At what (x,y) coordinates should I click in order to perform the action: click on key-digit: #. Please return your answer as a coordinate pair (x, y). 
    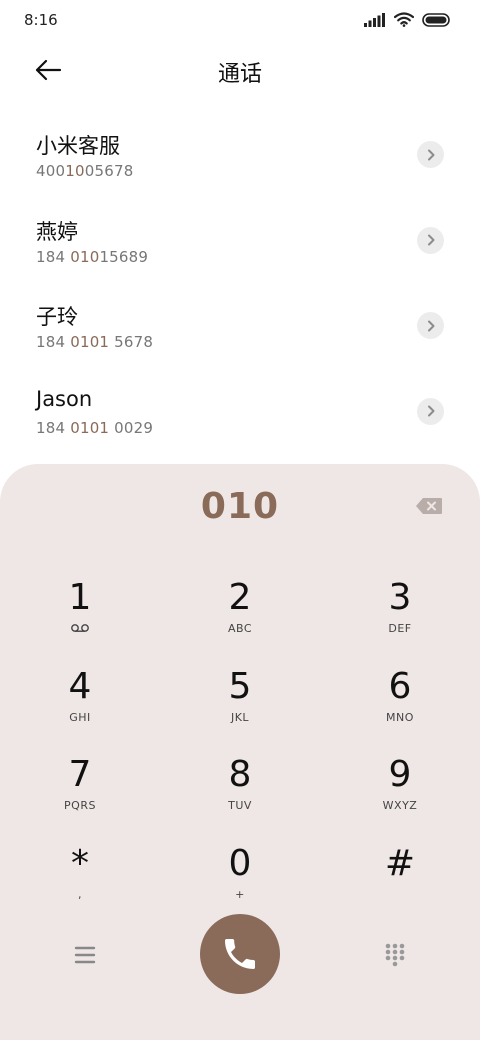
    Looking at the image, I should click on (400, 863).